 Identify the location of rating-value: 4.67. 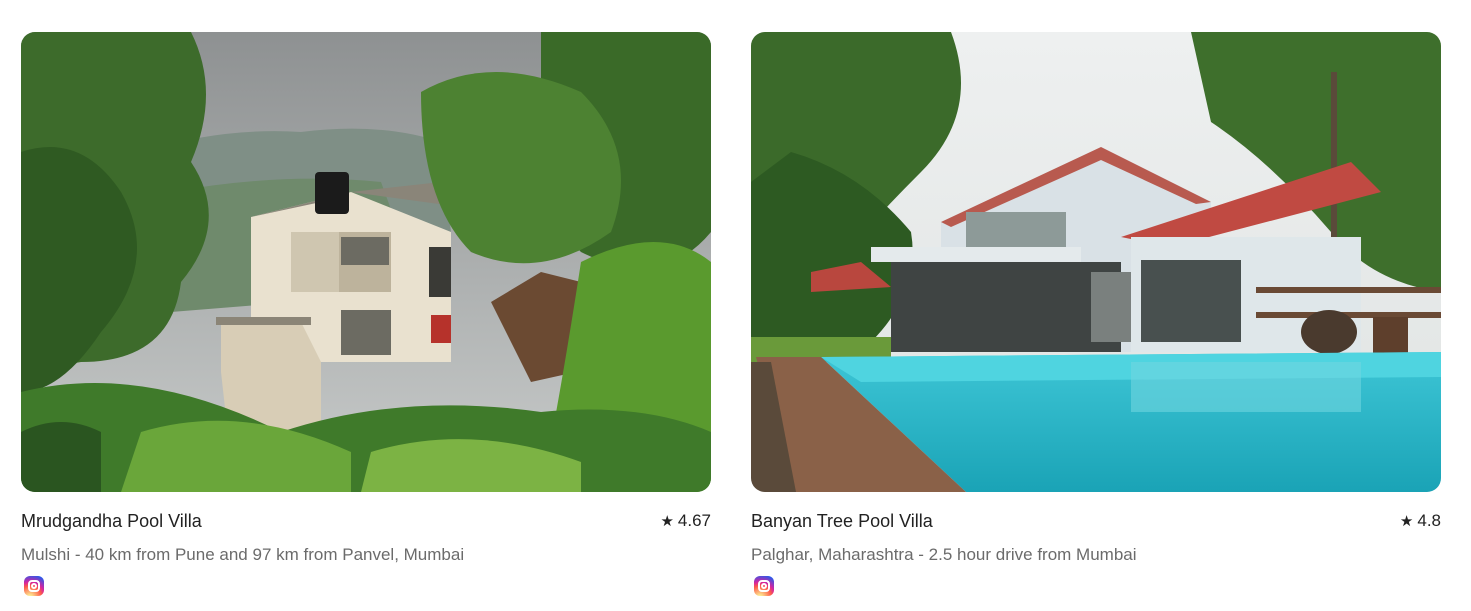
(694, 520).